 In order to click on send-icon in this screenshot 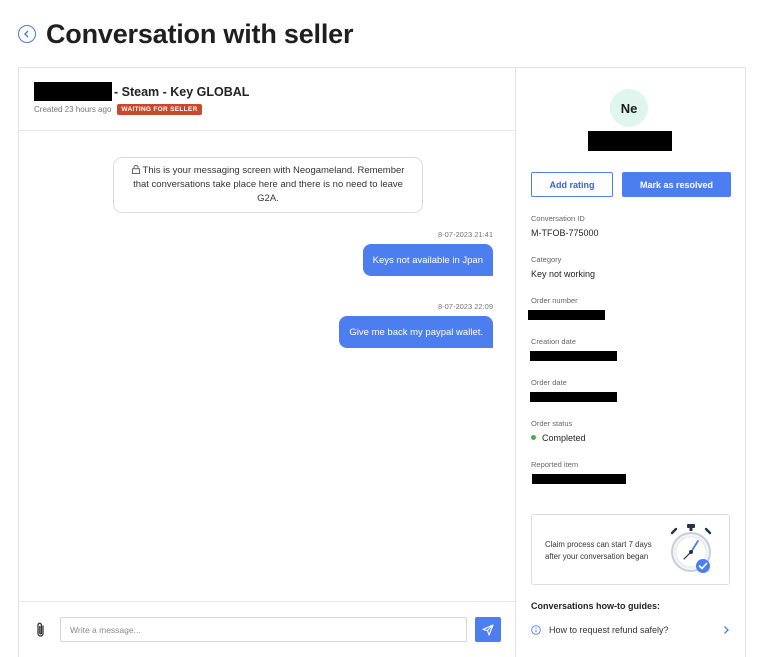, I will do `click(488, 629)`.